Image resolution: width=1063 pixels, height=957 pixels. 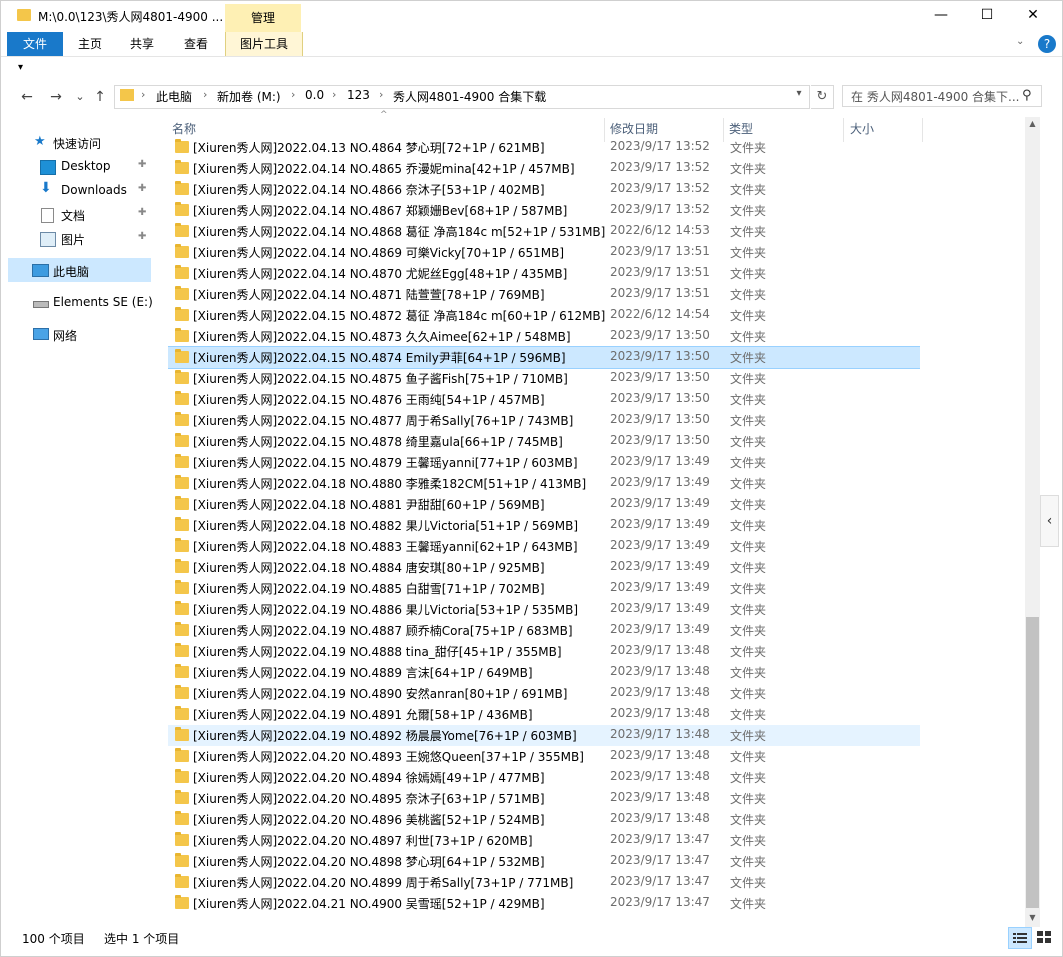 What do you see at coordinates (263, 18) in the screenshot?
I see `tab-manage: 管理` at bounding box center [263, 18].